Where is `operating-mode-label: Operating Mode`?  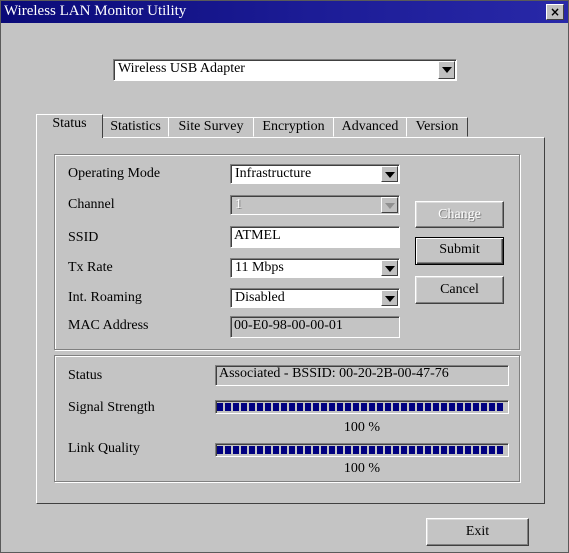
operating-mode-label: Operating Mode is located at coordinates (114, 173).